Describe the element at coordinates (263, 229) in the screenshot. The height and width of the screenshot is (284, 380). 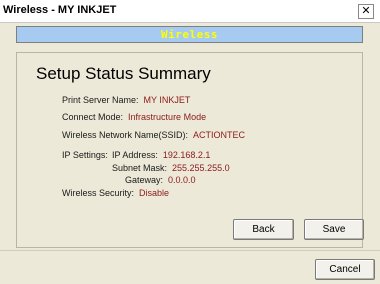
I see `back-button: Back` at that location.